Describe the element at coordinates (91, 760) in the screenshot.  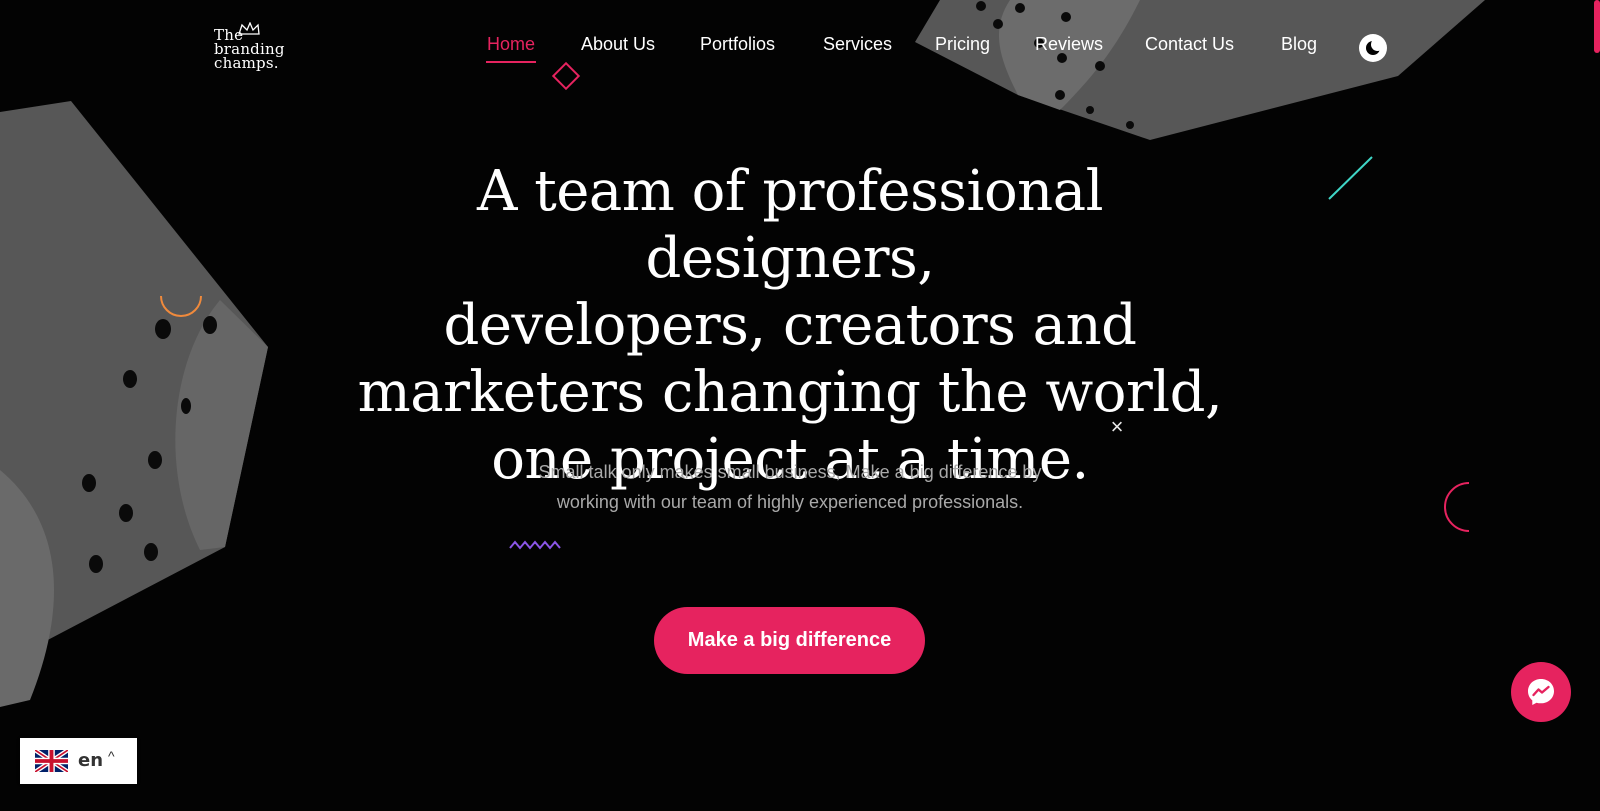
I see `language-code: en` at that location.